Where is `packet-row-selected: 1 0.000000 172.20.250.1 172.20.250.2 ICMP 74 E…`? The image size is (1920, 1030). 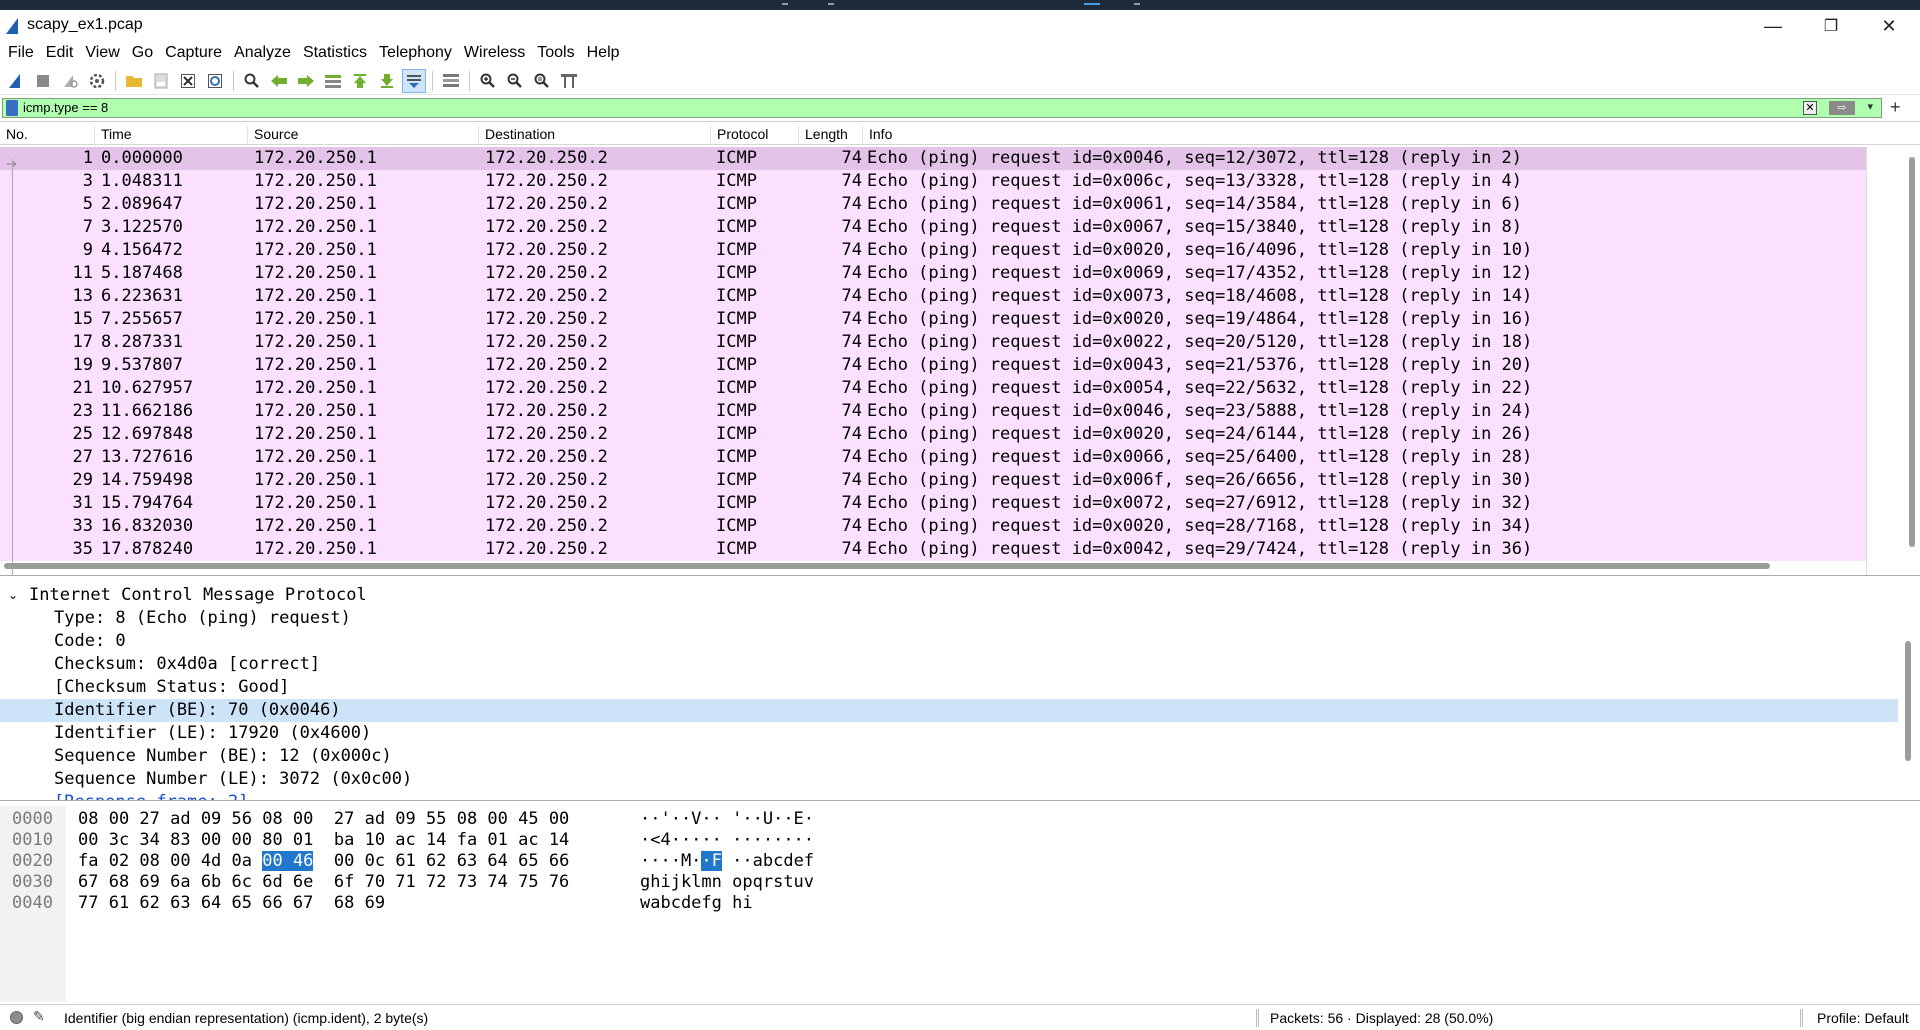
packet-row-selected: 1 0.000000 172.20.250.1 172.20.250.2 ICMP 74 E… is located at coordinates (933, 158).